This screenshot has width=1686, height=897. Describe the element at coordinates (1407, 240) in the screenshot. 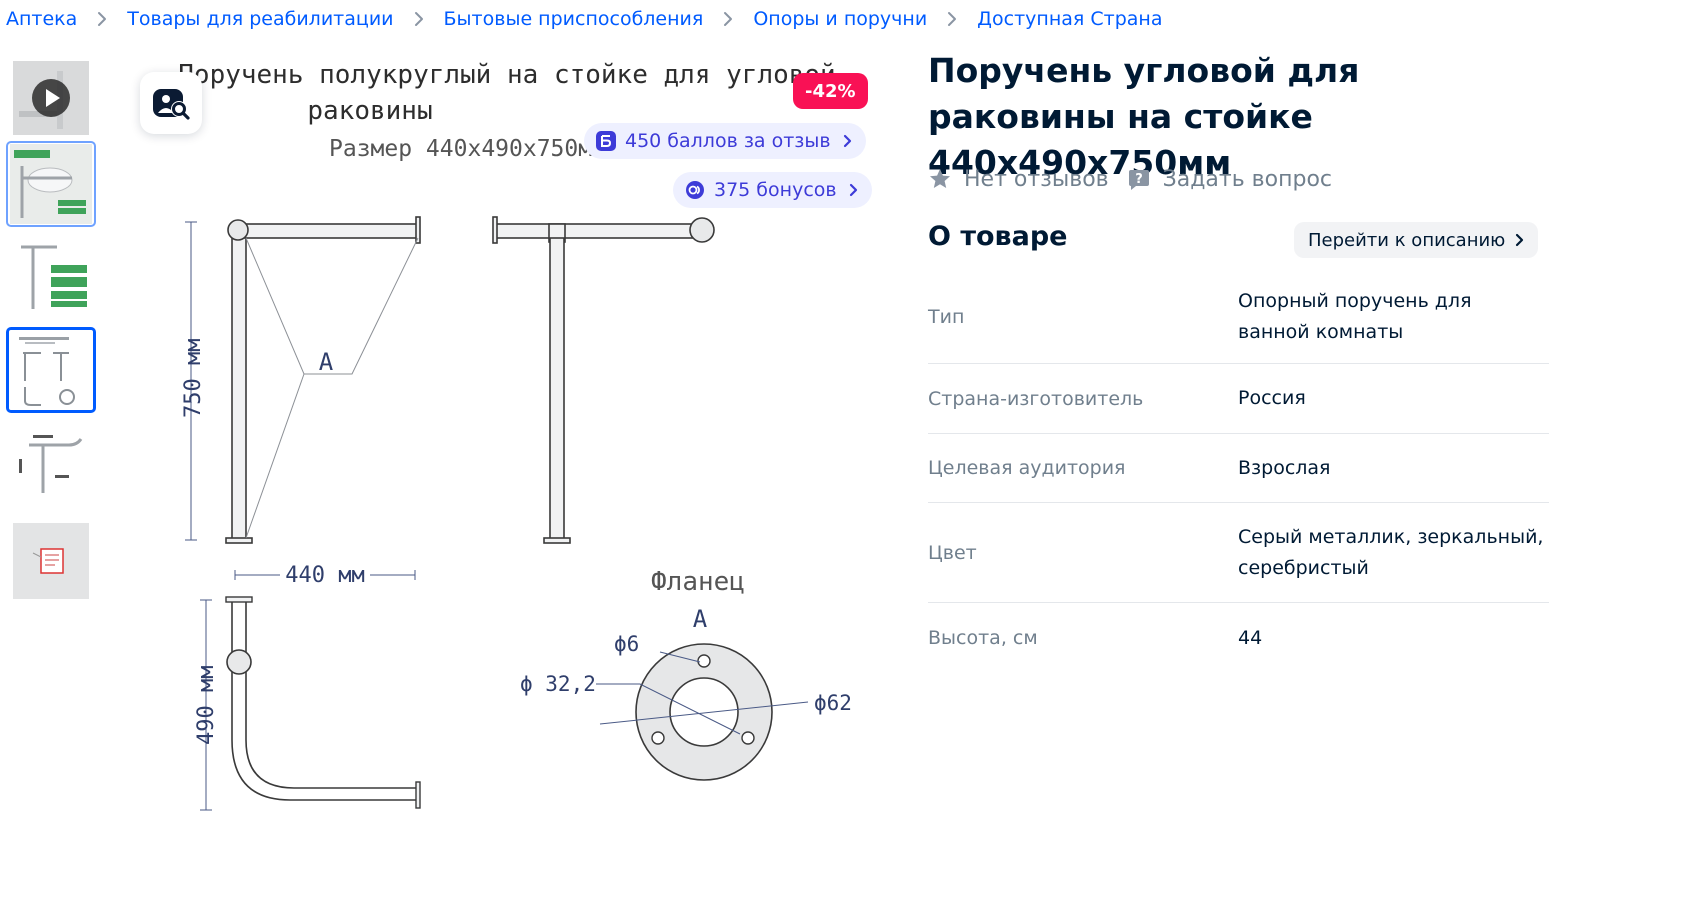

I see `goto-description-label: Перейти к описанию` at that location.